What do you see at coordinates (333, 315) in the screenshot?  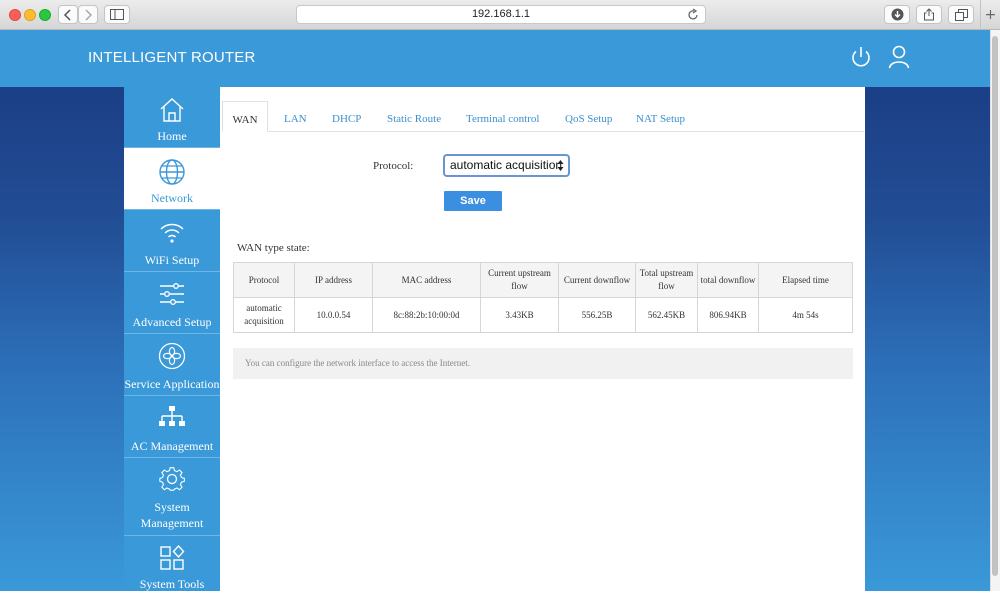 I see `cell-ip-address: 10.0.0.54` at bounding box center [333, 315].